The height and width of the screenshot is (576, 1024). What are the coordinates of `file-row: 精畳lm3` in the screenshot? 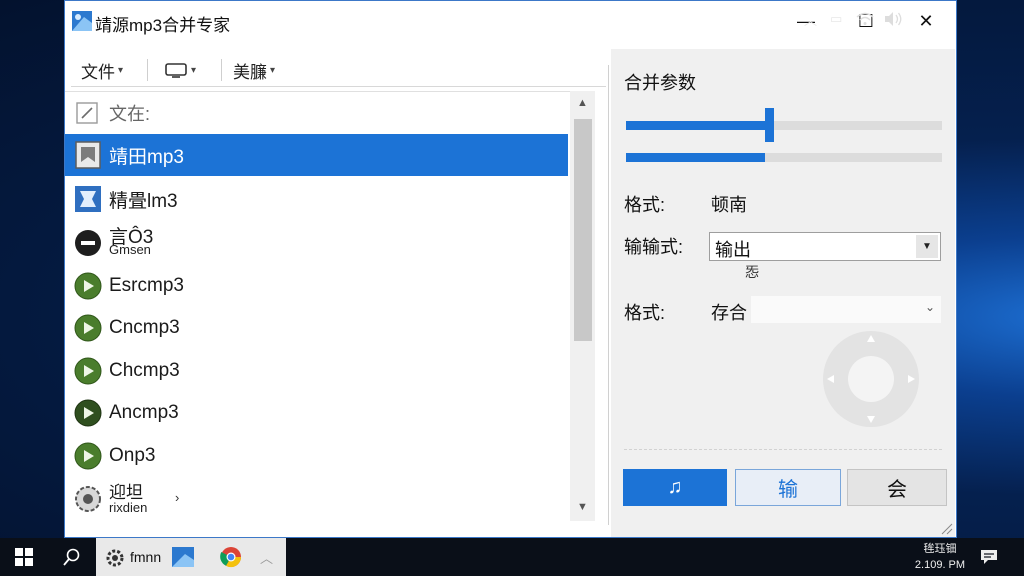 It's located at (316, 199).